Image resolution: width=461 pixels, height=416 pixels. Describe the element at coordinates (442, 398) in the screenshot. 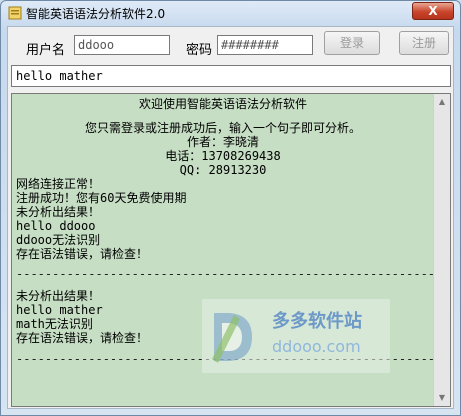

I see `scroll-down-icon: ▼` at that location.